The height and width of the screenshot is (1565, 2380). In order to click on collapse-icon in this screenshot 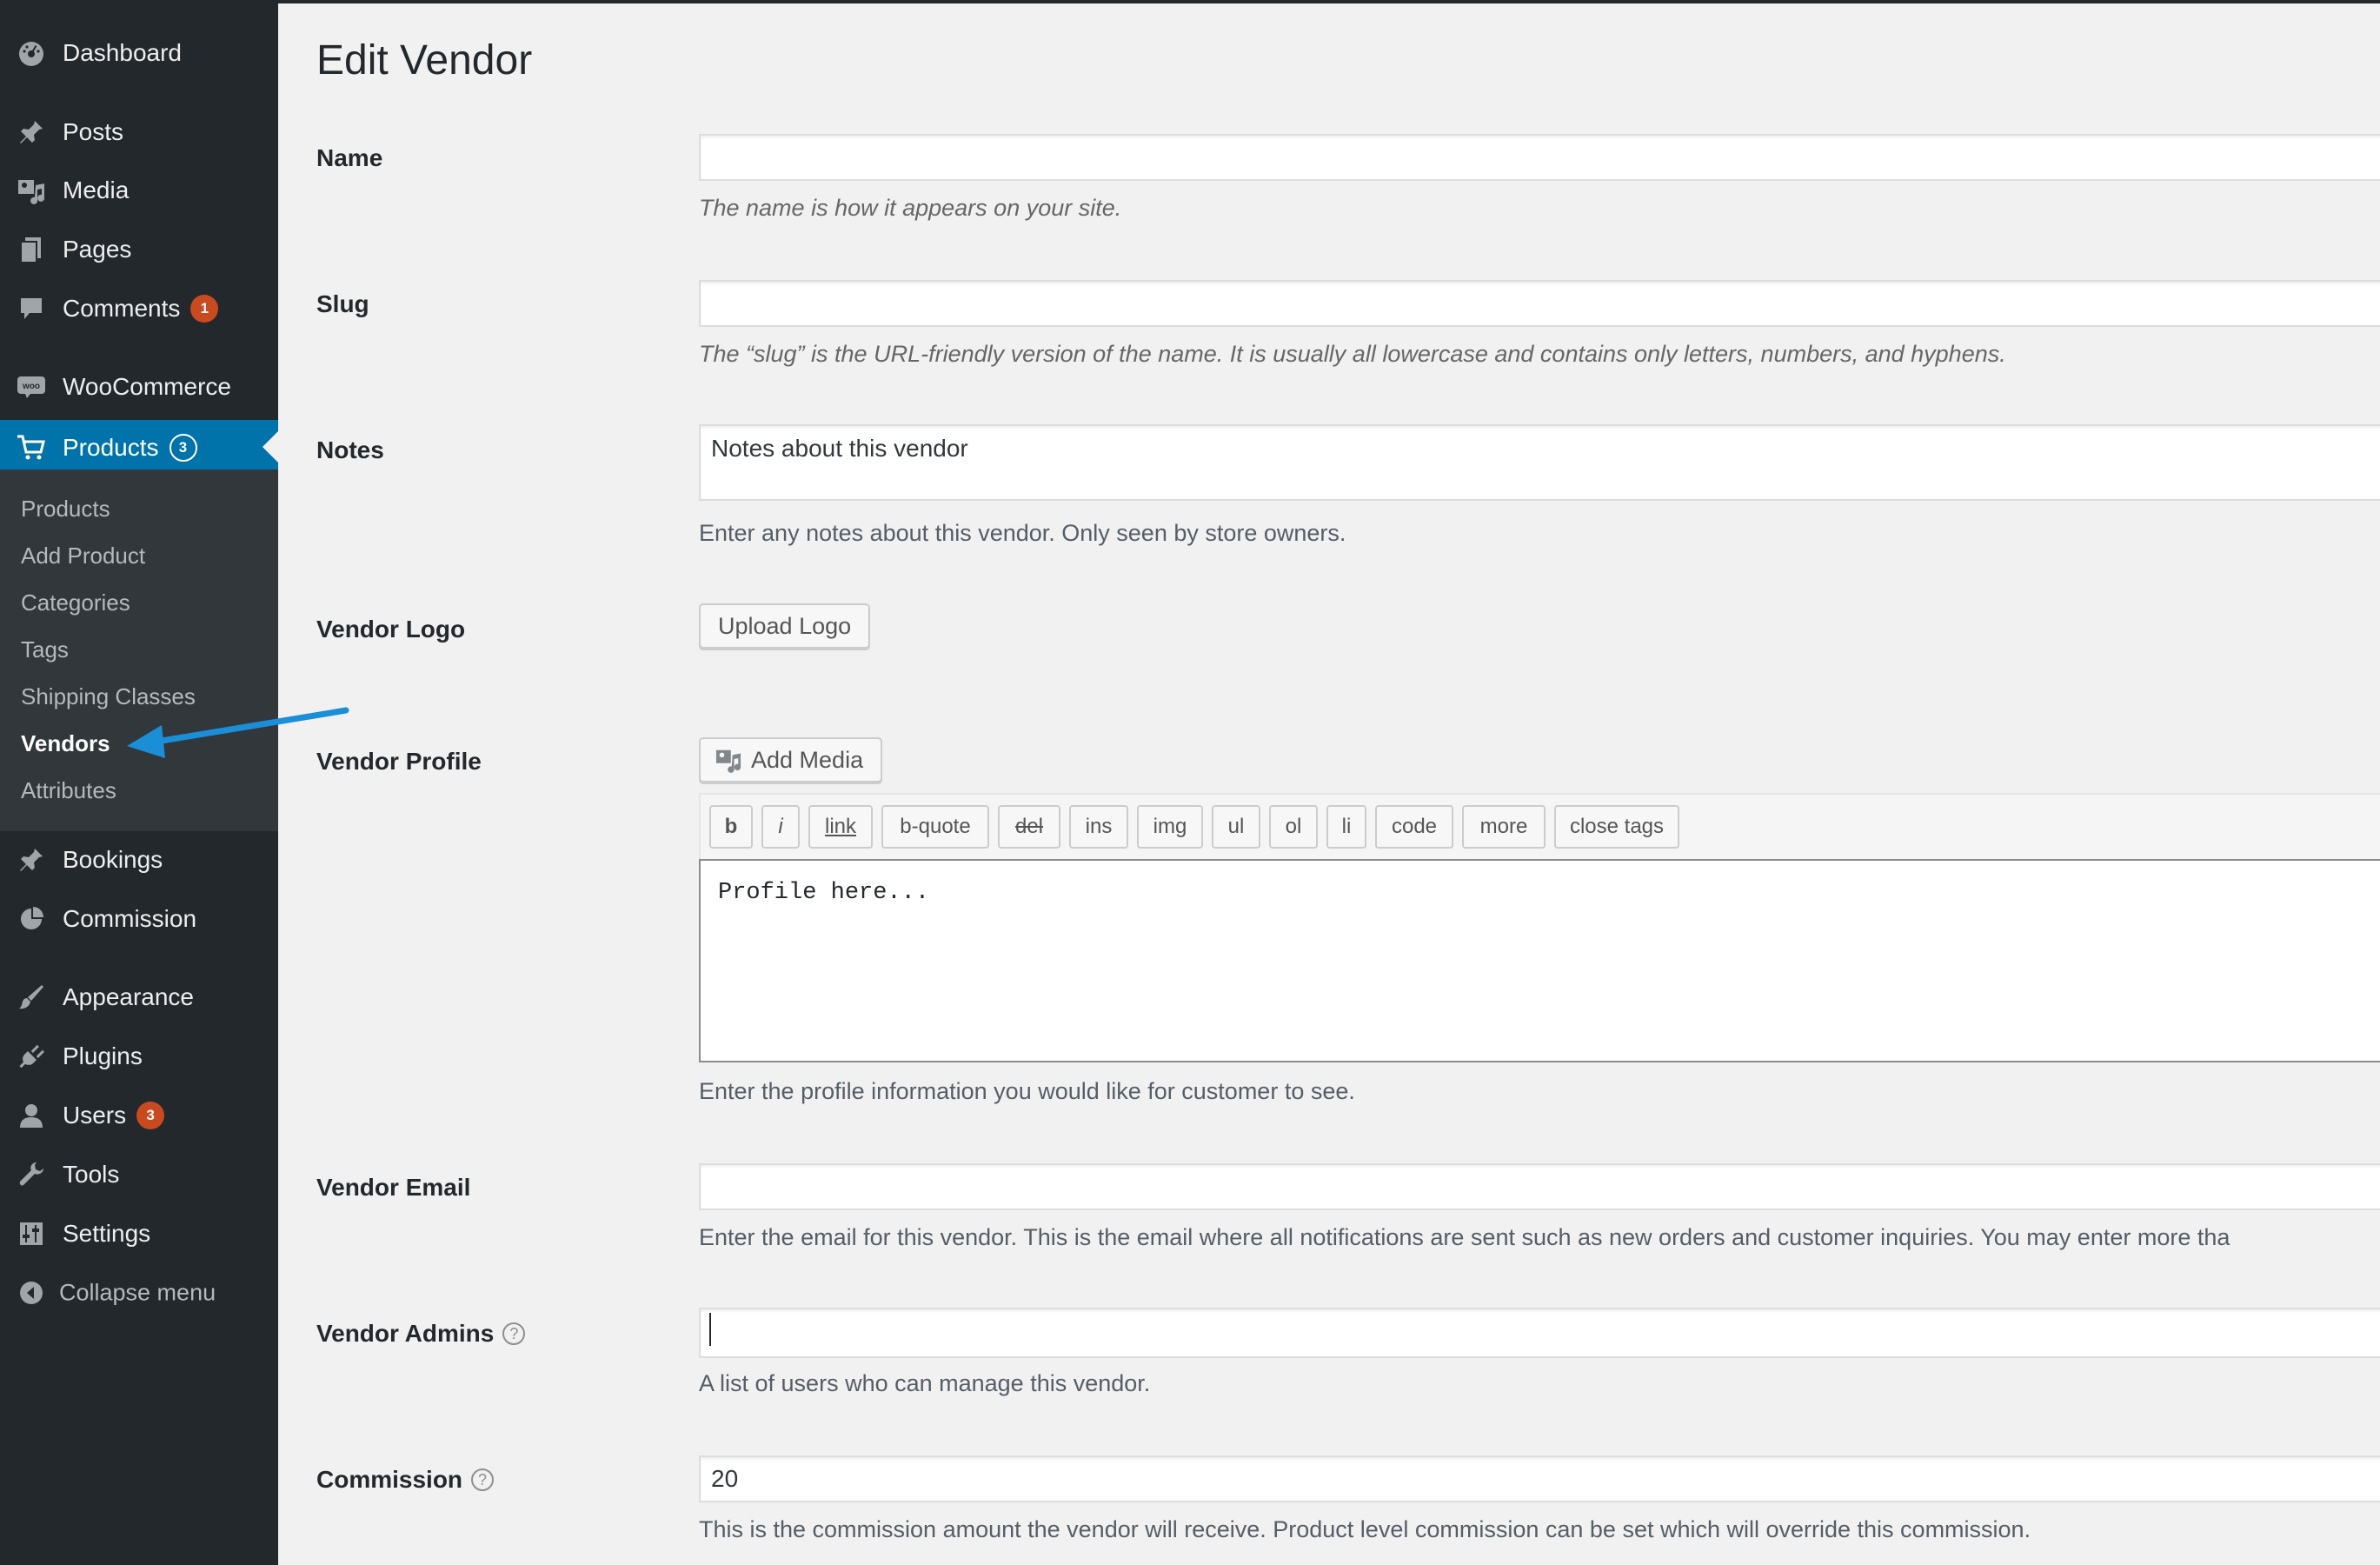, I will do `click(31, 1293)`.